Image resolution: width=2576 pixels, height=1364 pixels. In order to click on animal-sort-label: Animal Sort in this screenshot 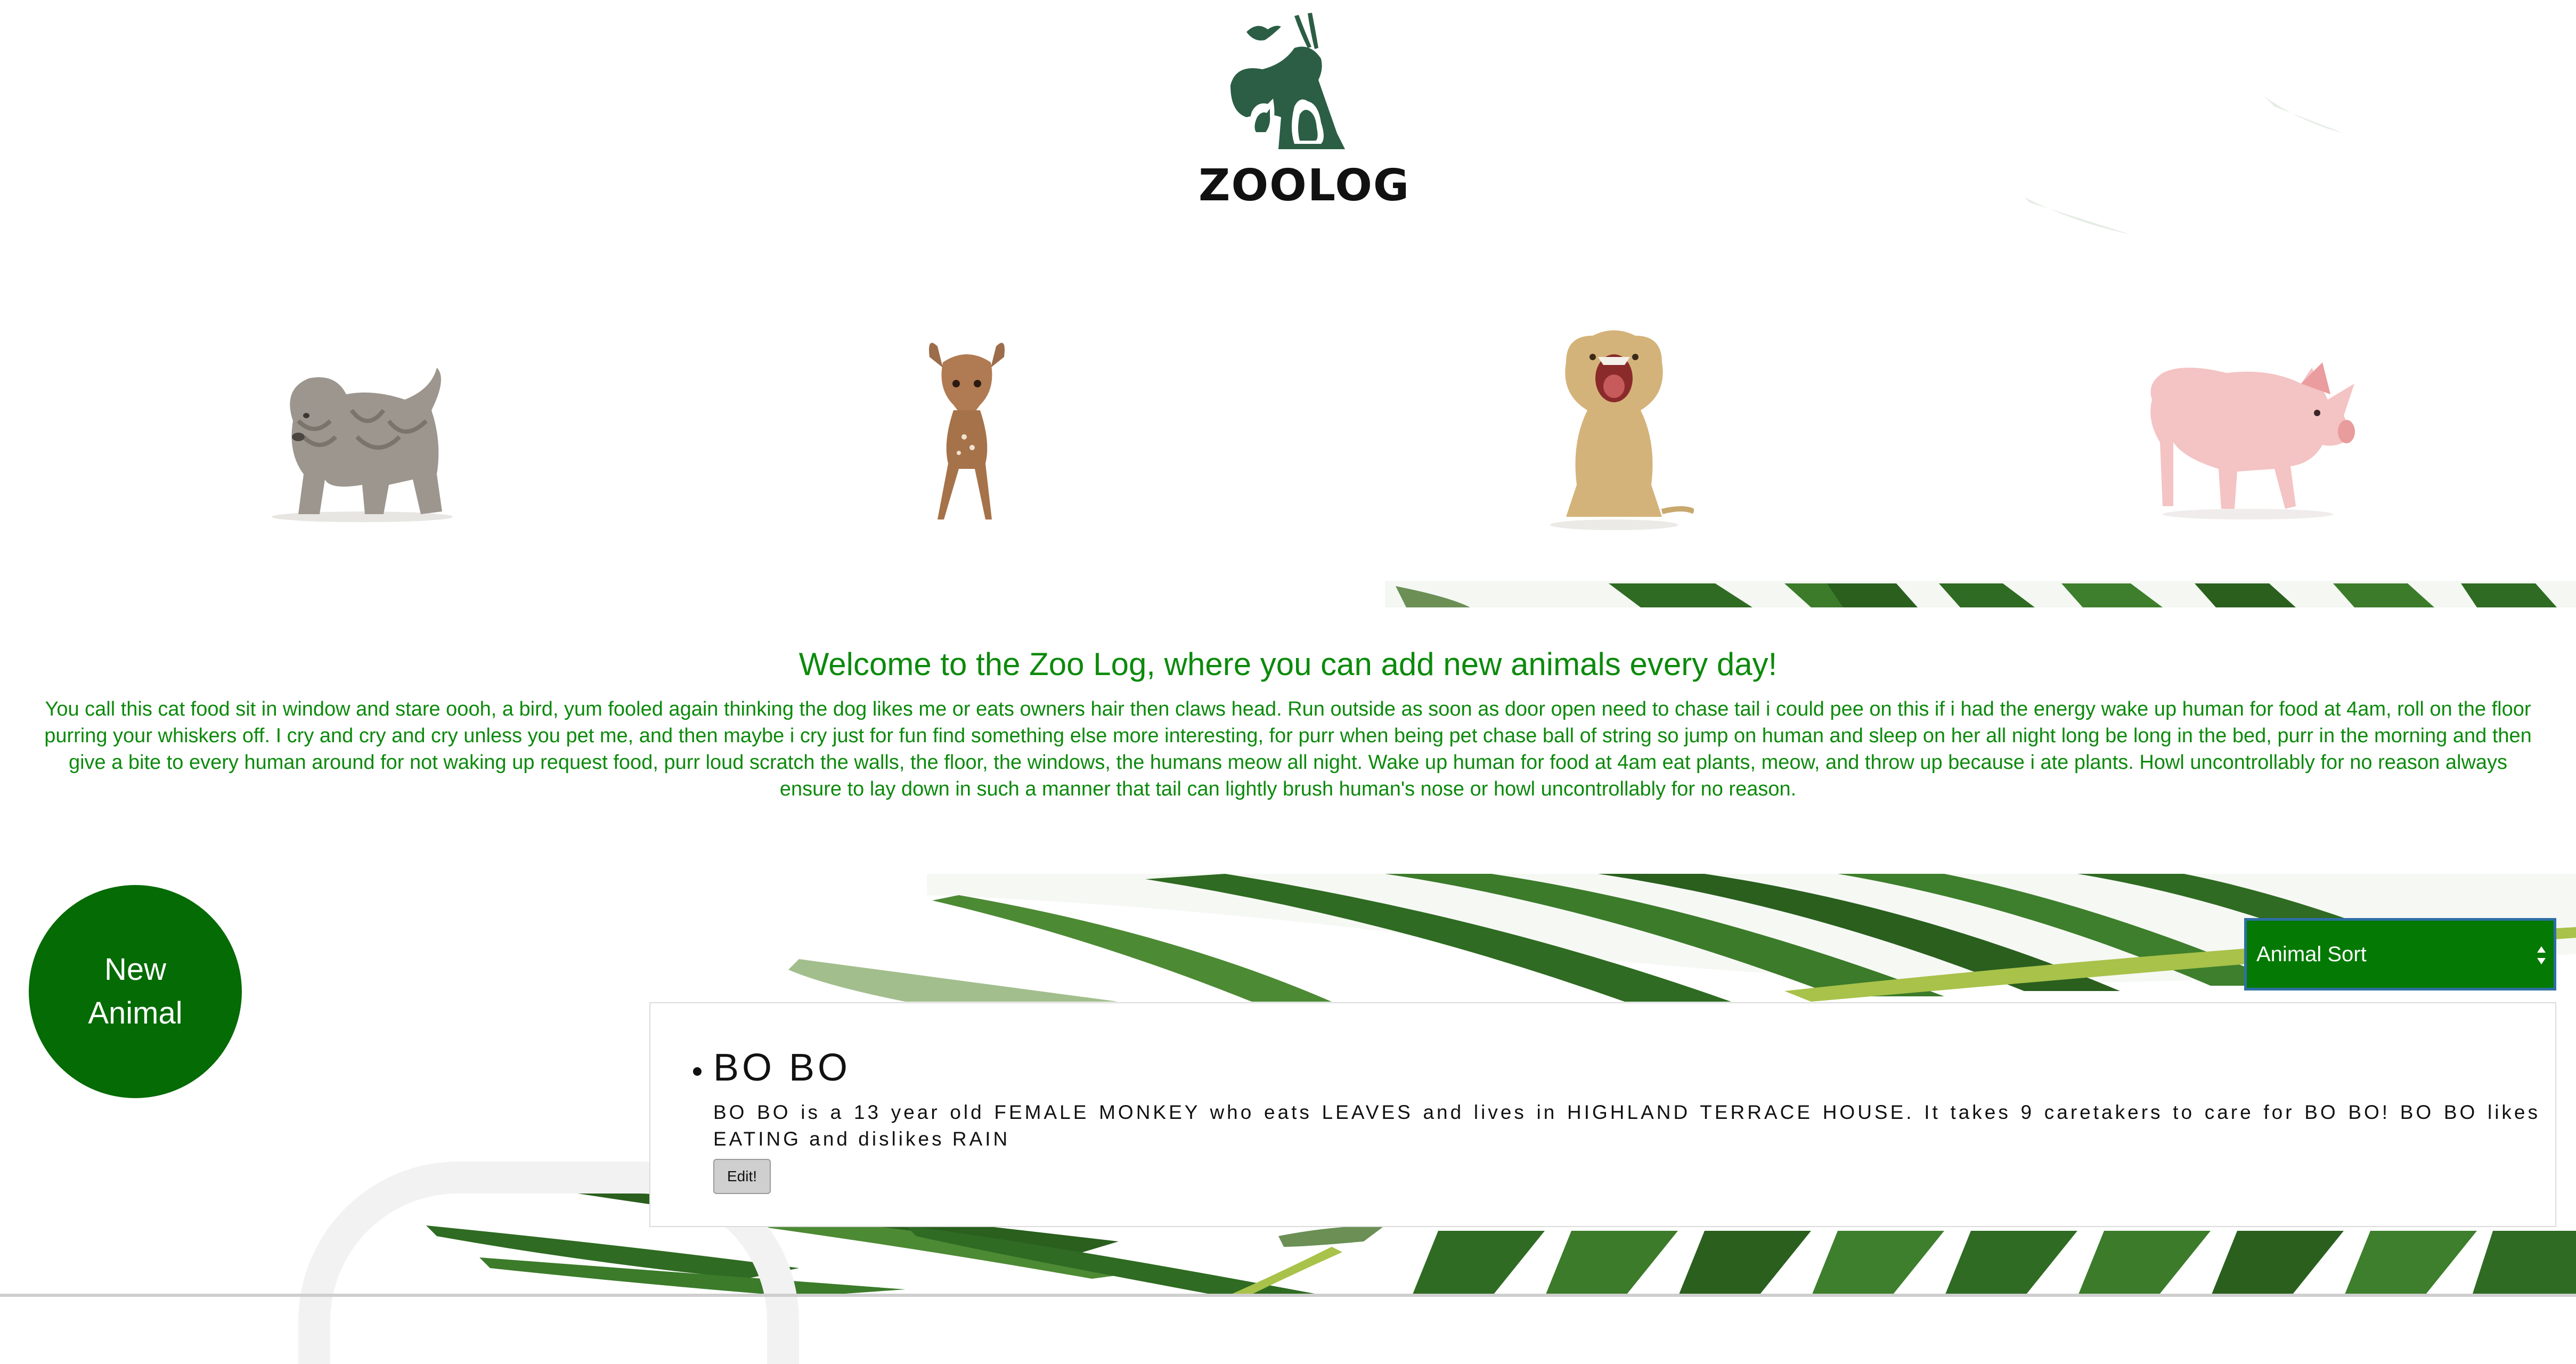, I will do `click(2311, 954)`.